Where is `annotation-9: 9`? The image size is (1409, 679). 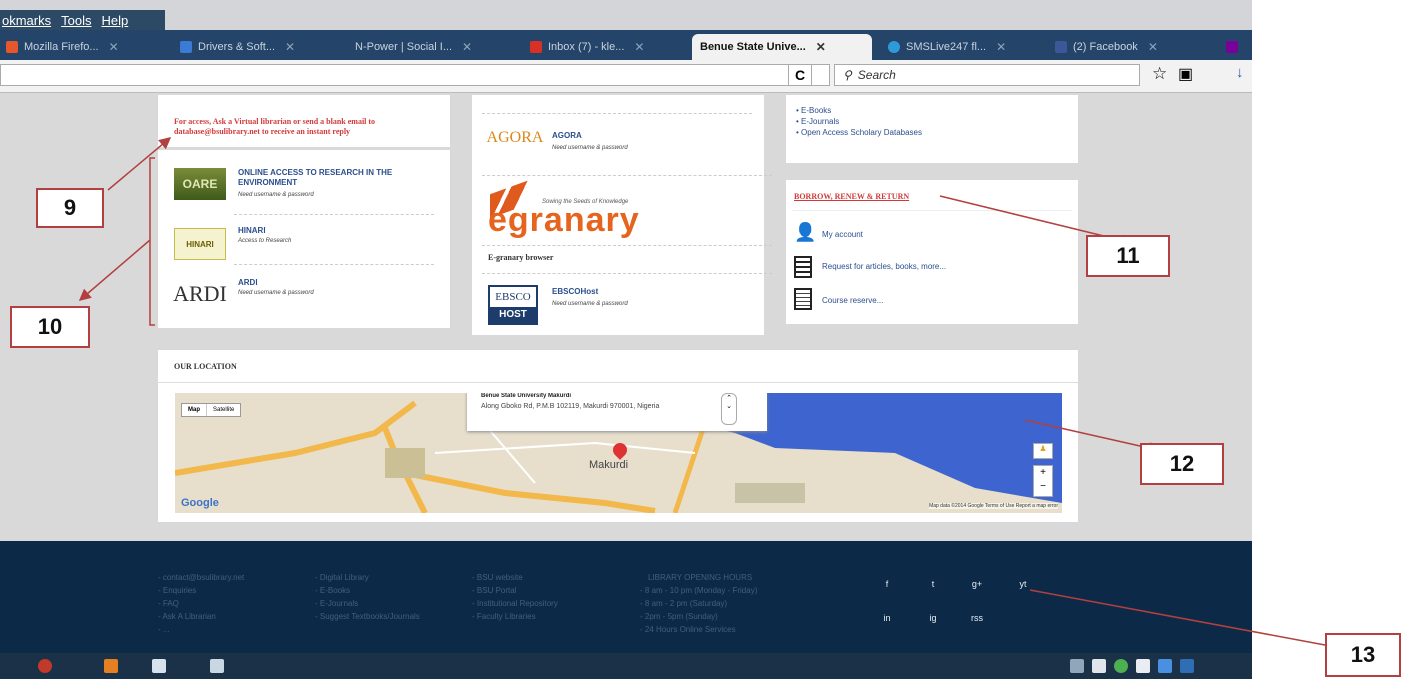
annotation-9: 9 is located at coordinates (70, 208).